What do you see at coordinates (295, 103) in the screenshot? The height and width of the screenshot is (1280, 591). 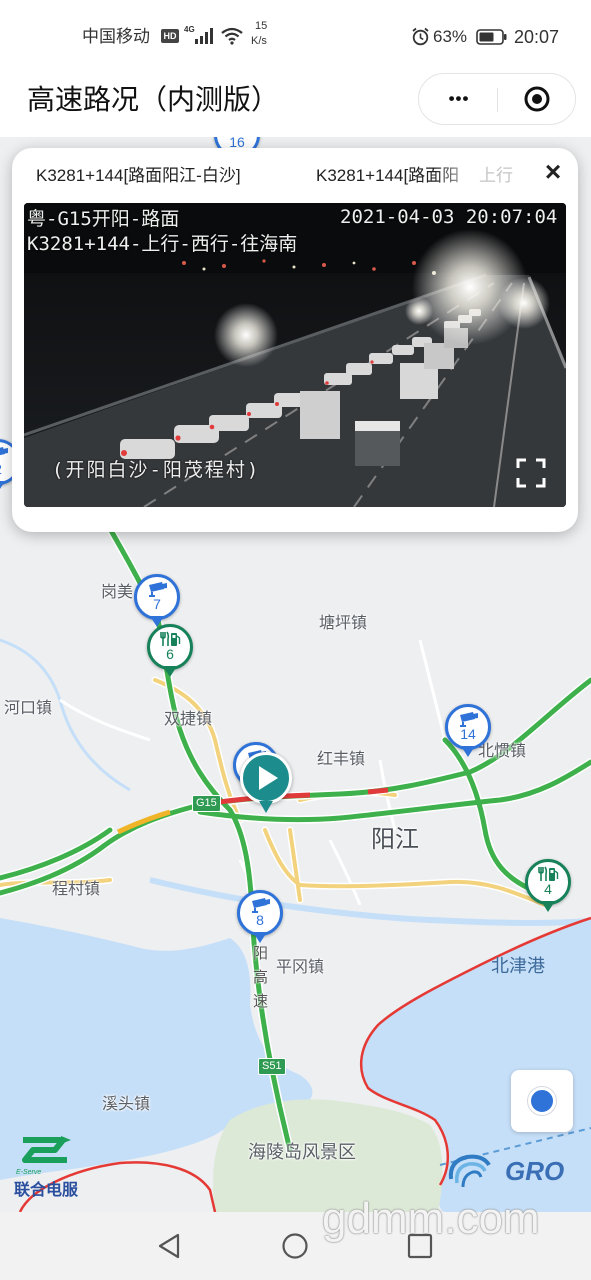 I see `mini-program-header: 高速路况（内测版） •••` at bounding box center [295, 103].